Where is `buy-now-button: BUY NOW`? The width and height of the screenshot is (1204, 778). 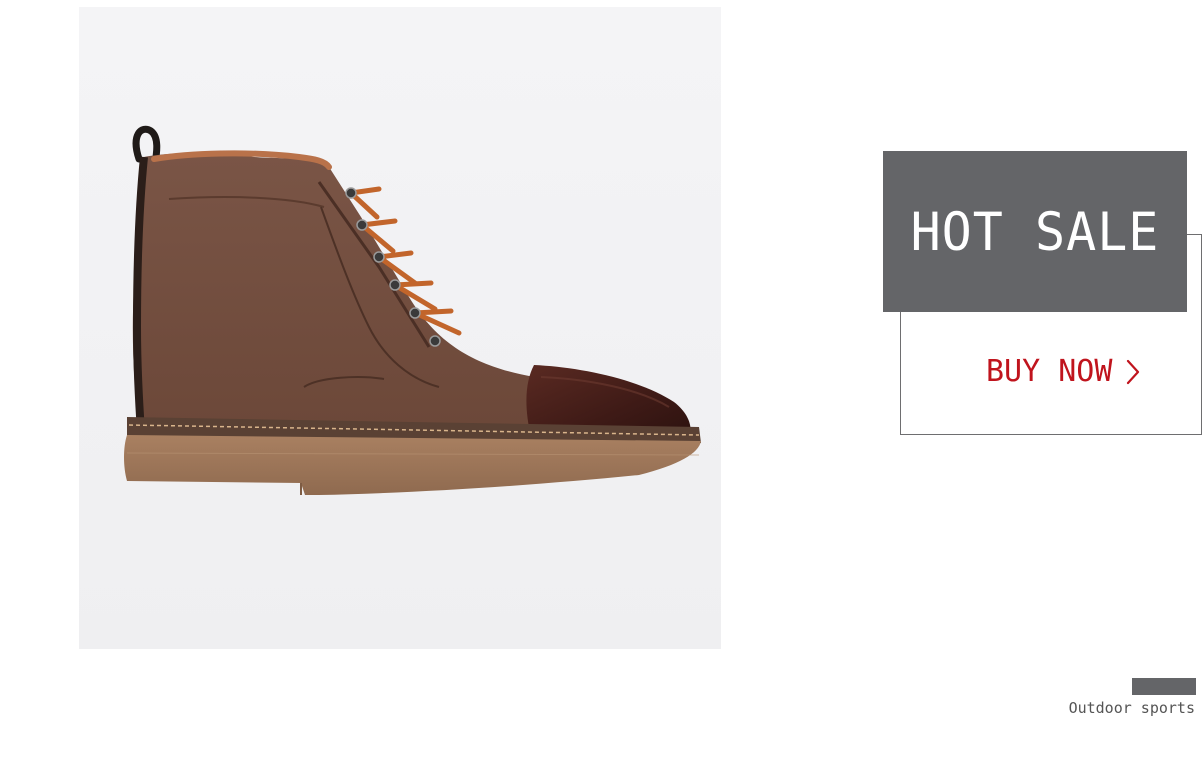 buy-now-button: BUY NOW is located at coordinates (1063, 372).